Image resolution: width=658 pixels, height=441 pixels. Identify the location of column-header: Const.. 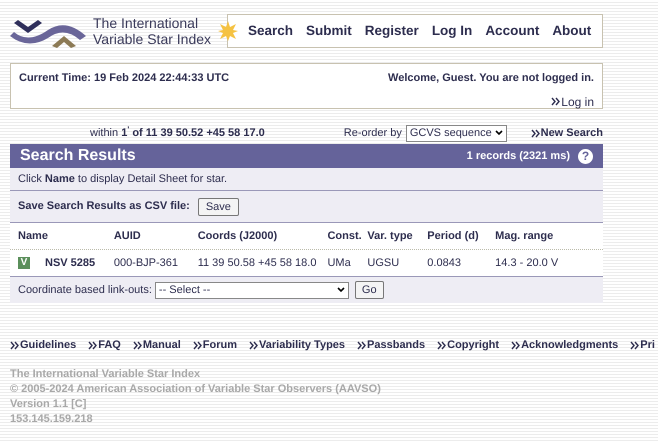
(345, 236).